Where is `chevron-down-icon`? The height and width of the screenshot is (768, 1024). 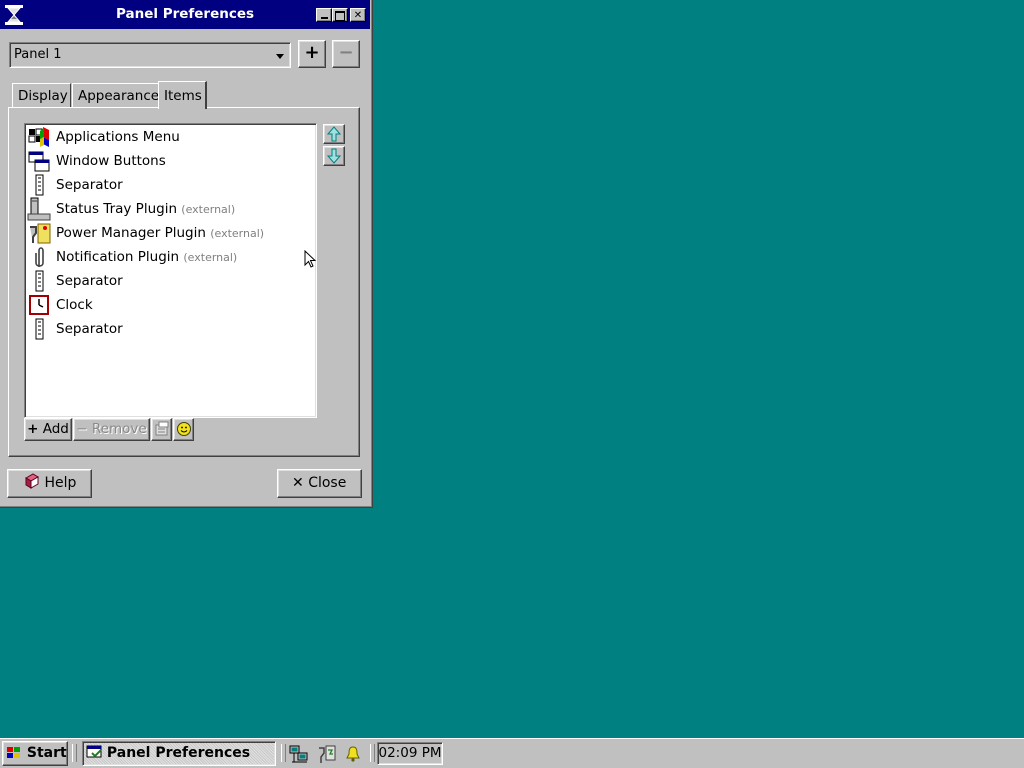
chevron-down-icon is located at coordinates (280, 56).